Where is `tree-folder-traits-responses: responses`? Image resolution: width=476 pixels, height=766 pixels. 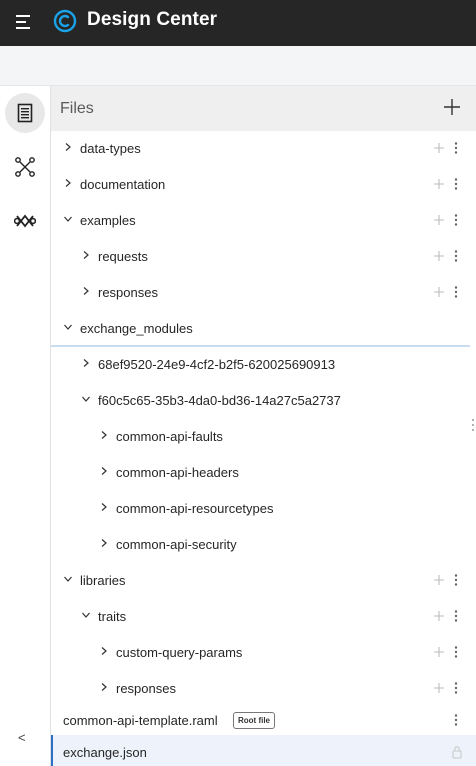
tree-folder-traits-responses: responses is located at coordinates (261, 689).